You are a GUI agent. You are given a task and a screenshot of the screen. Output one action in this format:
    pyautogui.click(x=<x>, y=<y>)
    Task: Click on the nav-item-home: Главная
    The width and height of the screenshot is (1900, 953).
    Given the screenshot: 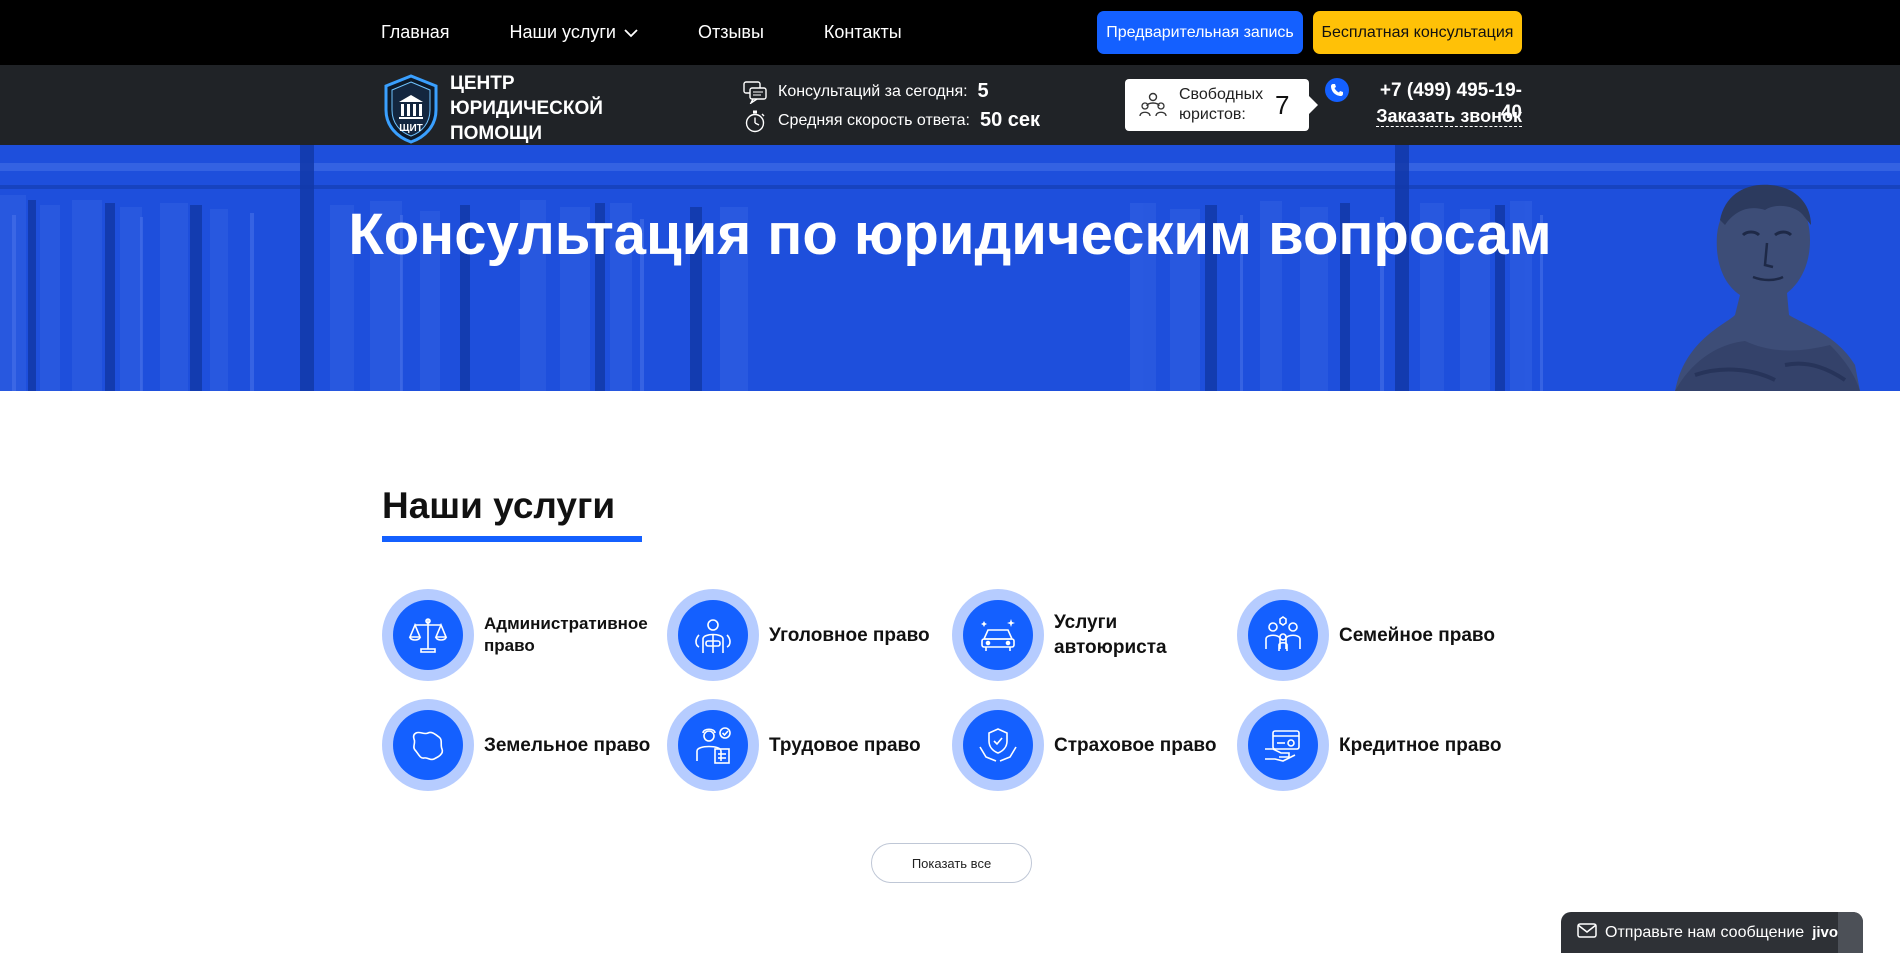 What is the action you would take?
    pyautogui.click(x=415, y=32)
    